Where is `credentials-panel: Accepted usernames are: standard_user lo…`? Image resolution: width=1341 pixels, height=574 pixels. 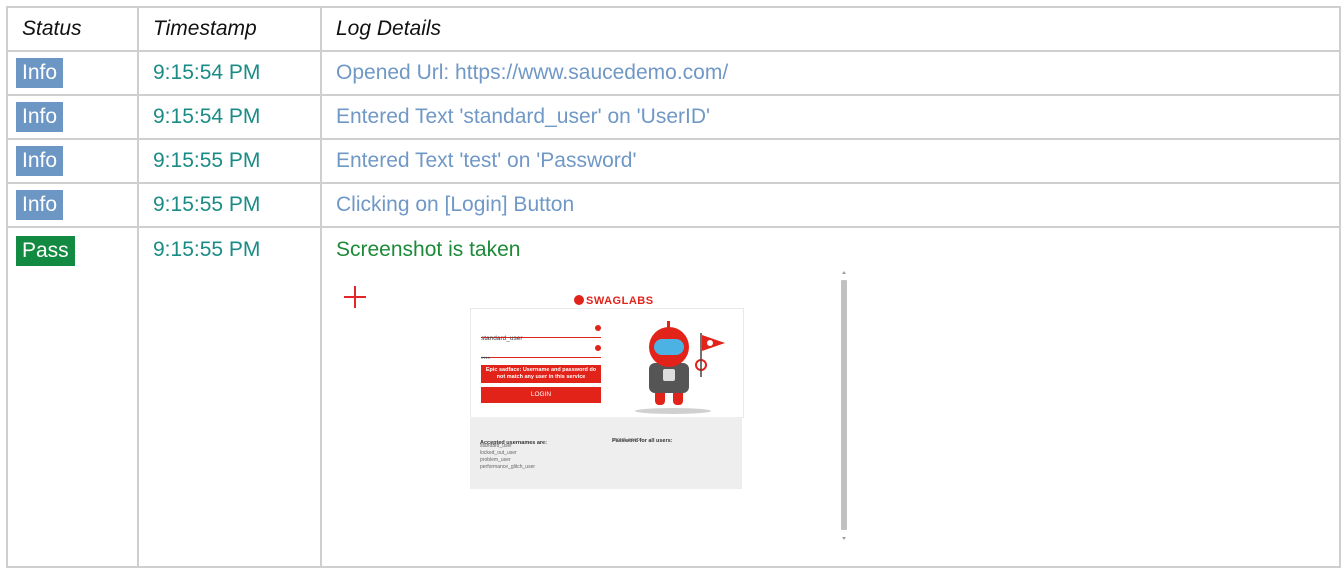
credentials-panel: Accepted usernames are: standard_user lo… is located at coordinates (606, 453).